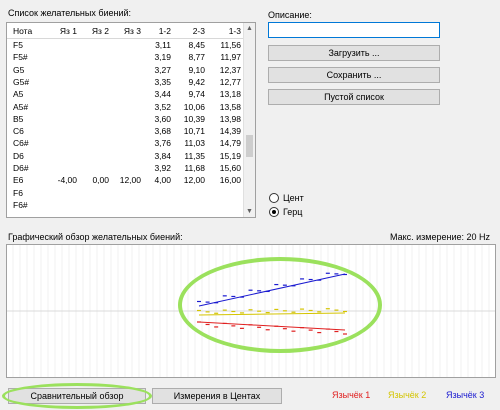  Describe the element at coordinates (126, 205) in the screenshot. I see `table-row: F6#` at that location.